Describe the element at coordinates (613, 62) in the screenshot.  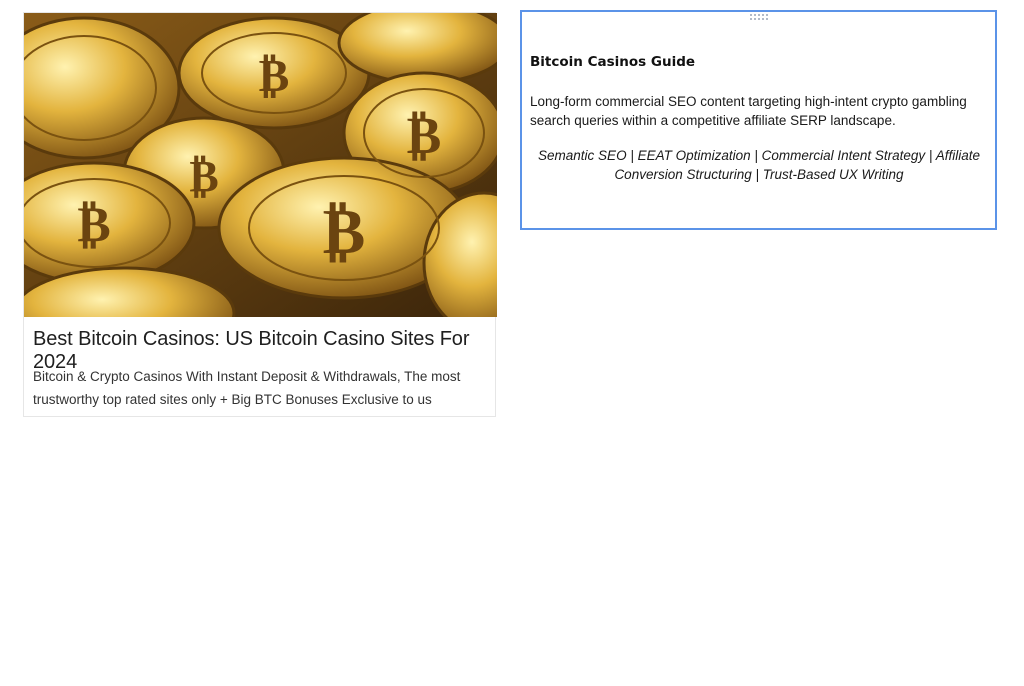
I see `panel-heading: Bitcoin Casinos Guide` at that location.